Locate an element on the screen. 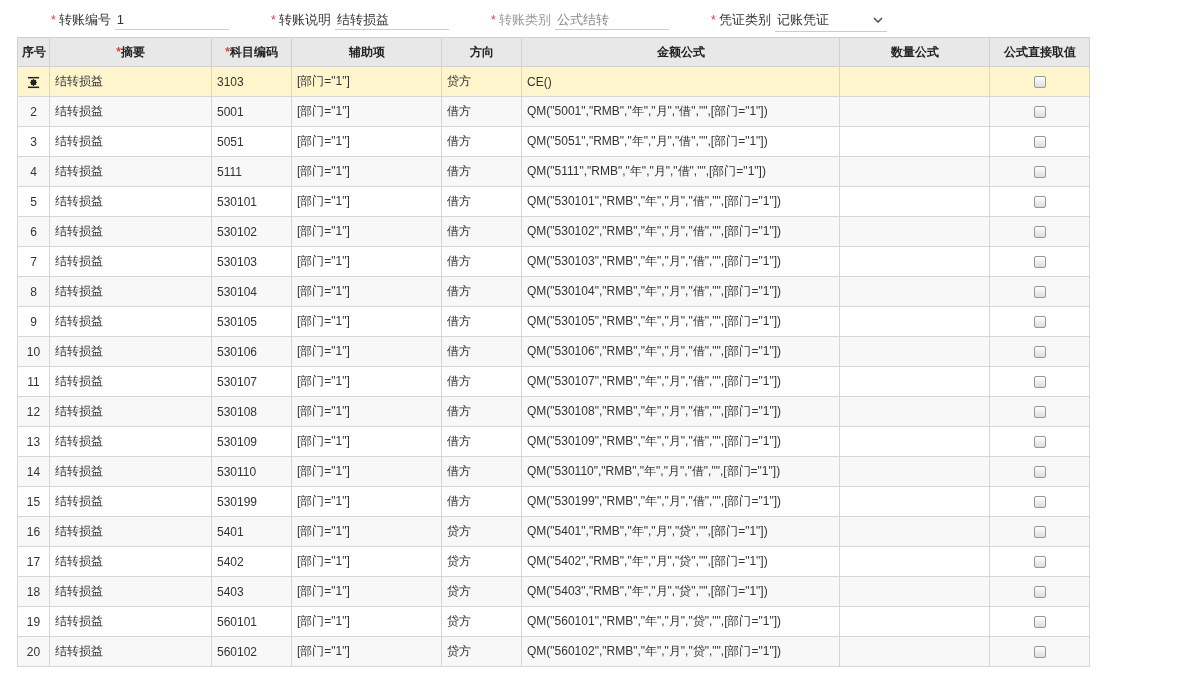  table-cell: 10 is located at coordinates (33, 351).